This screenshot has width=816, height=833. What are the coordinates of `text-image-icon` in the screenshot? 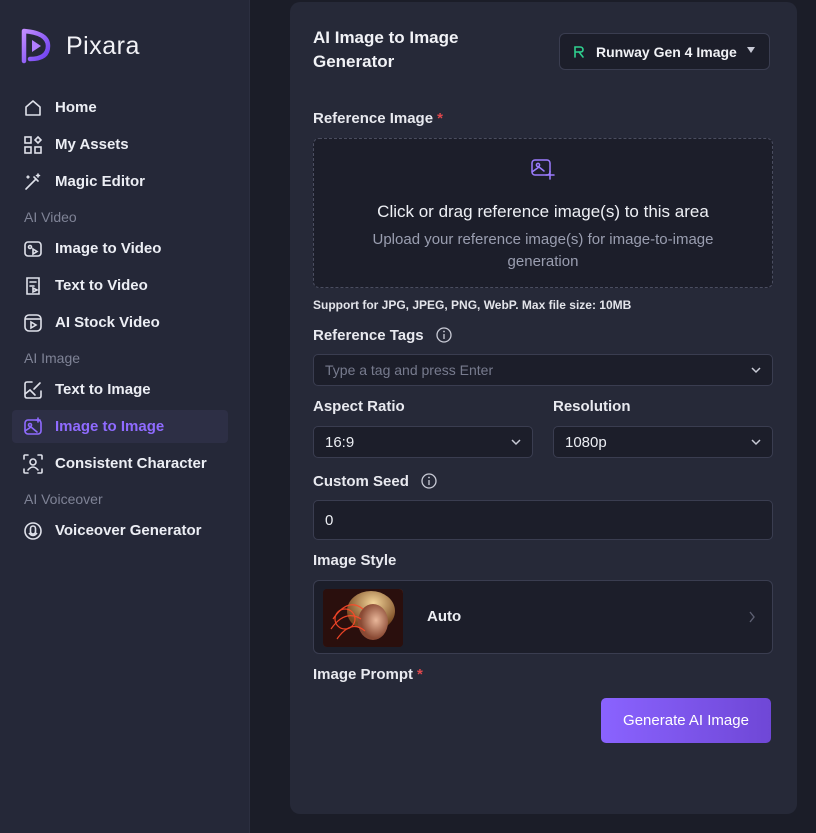 It's located at (33, 390).